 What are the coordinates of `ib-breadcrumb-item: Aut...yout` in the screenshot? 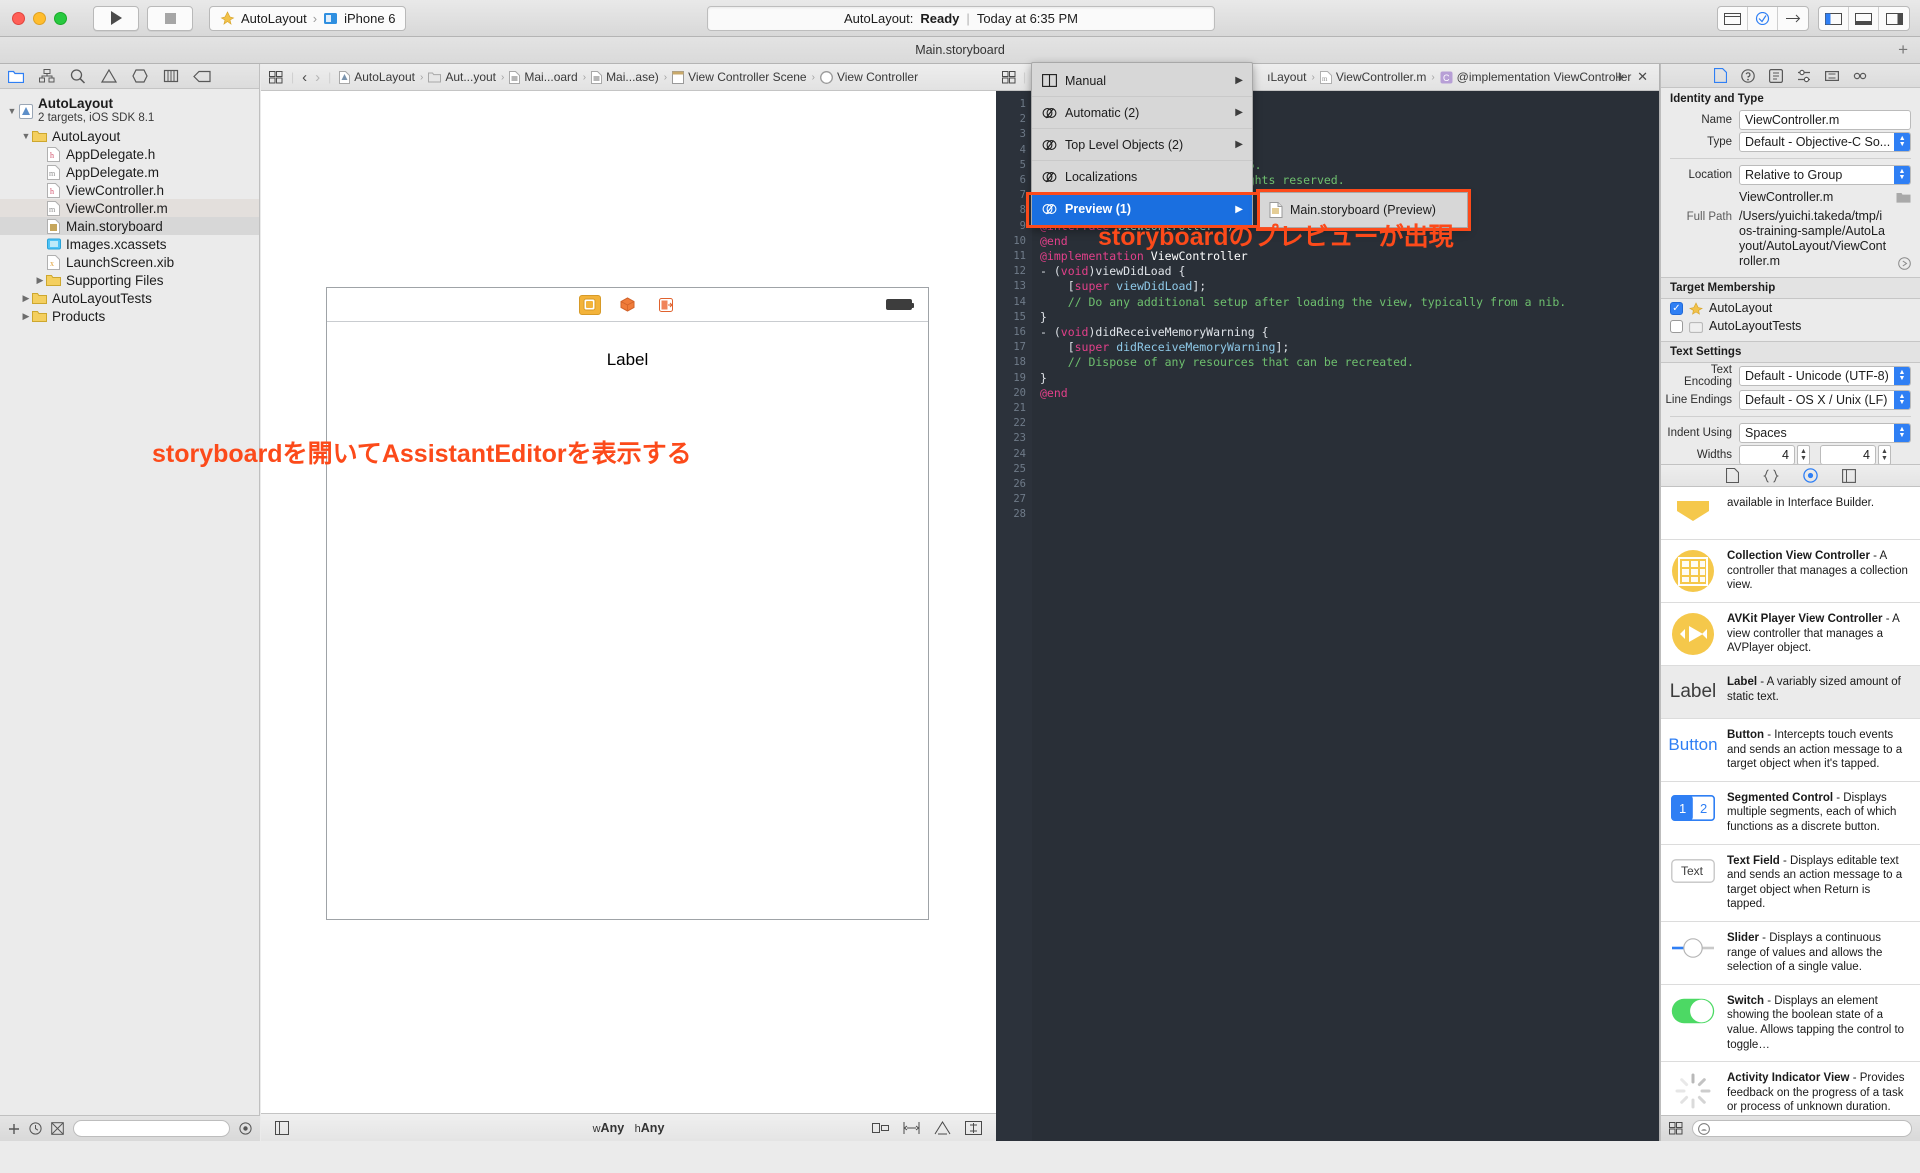 It's located at (462, 77).